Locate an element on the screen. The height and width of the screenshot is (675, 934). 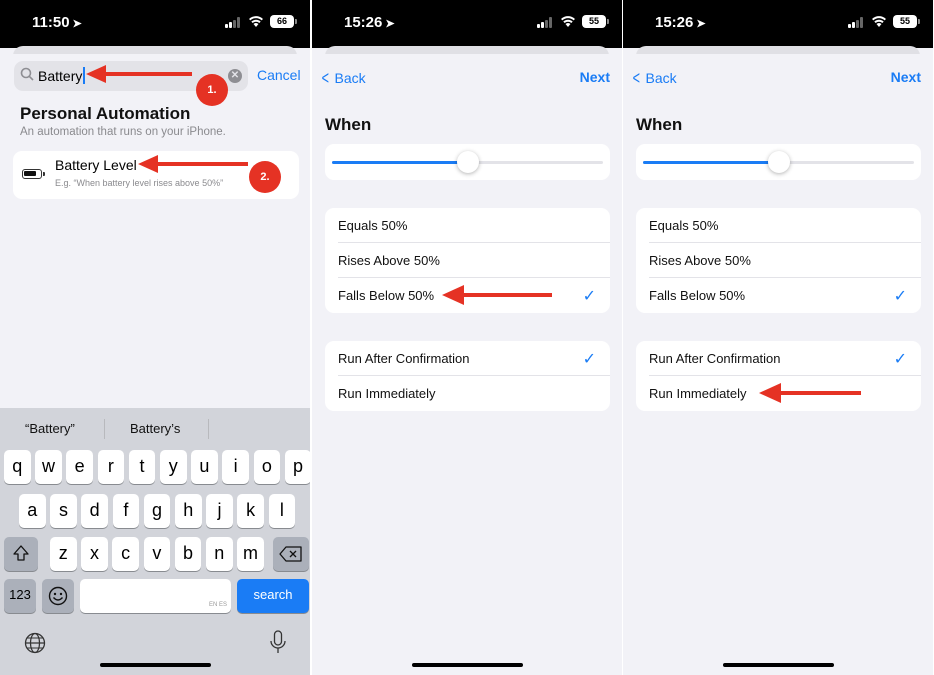
key-i: i is located at coordinates (235, 467).